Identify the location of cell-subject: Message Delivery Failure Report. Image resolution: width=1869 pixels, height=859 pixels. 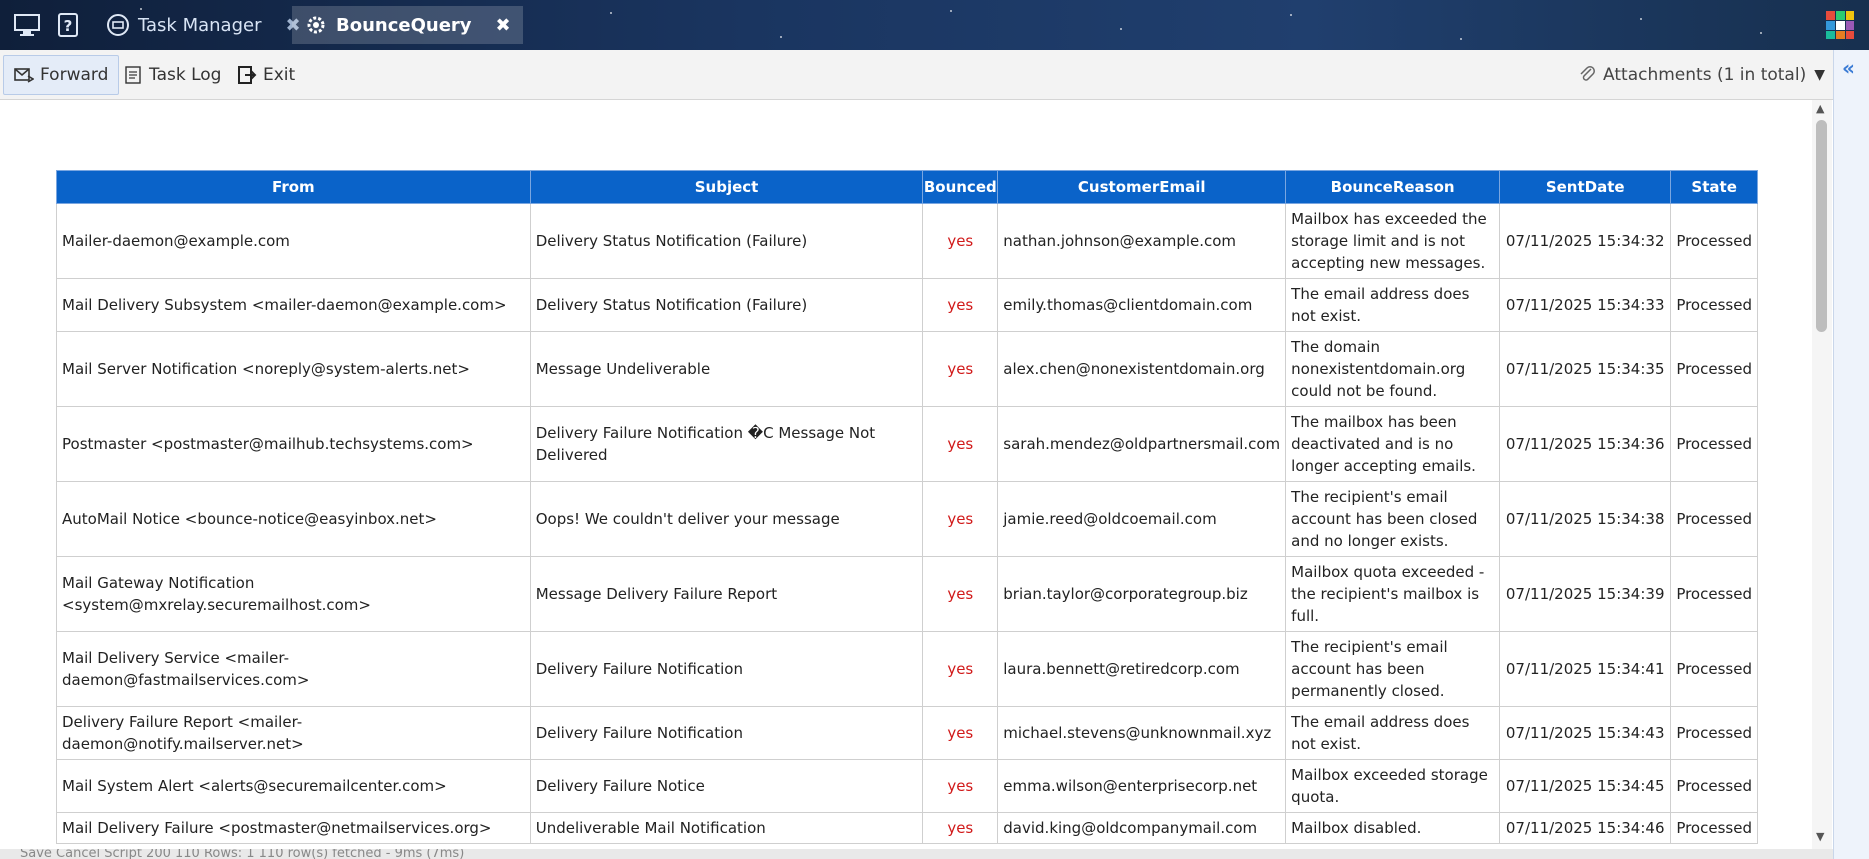
(726, 594).